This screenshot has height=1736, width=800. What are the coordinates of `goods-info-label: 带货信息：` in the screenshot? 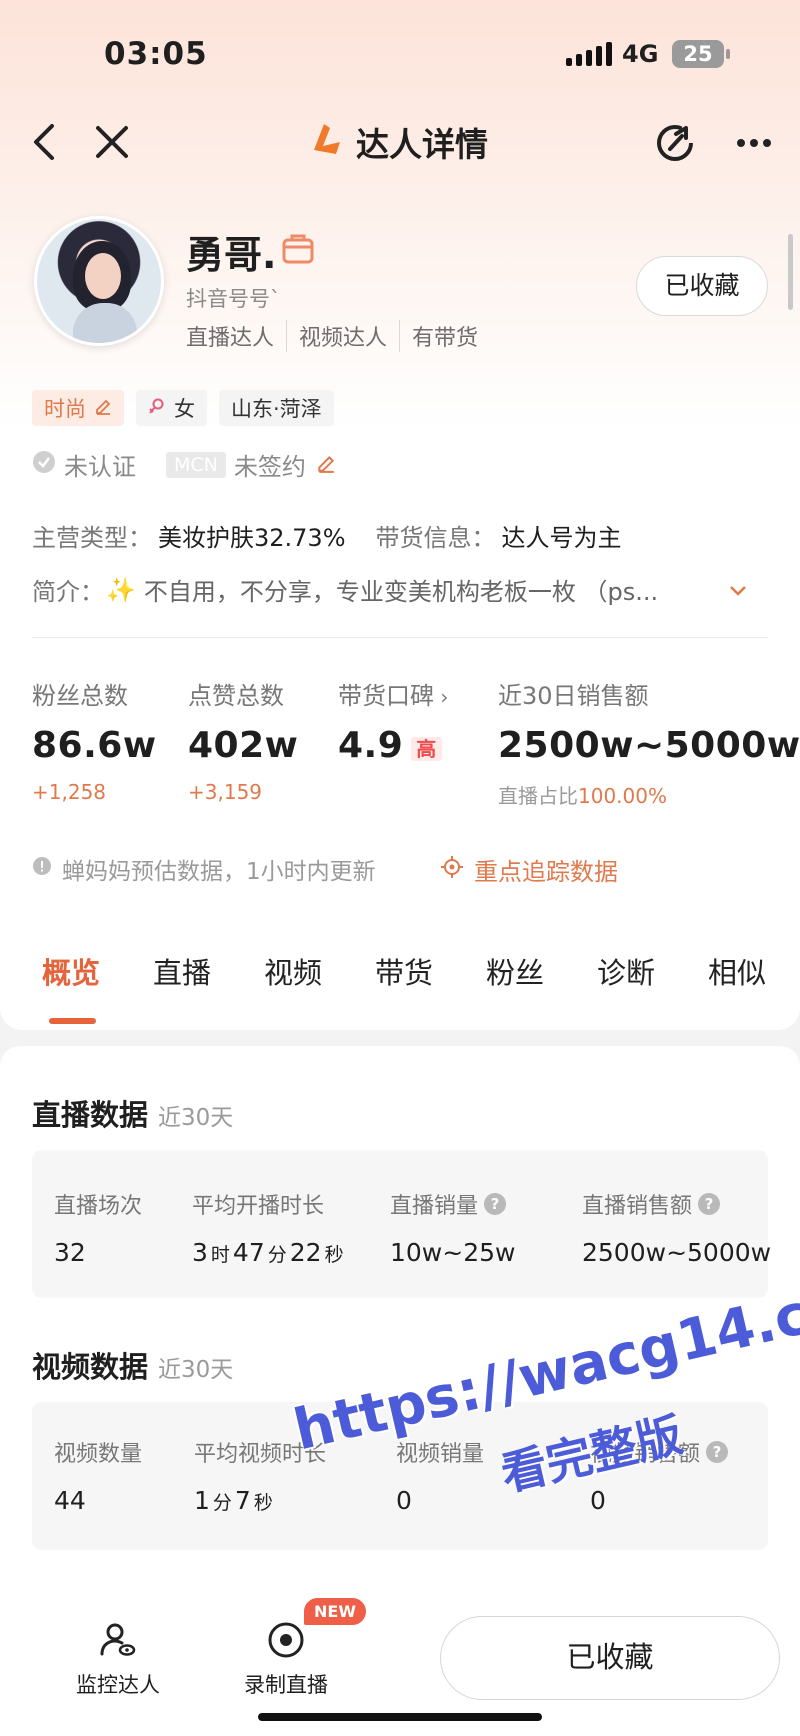 It's located at (435, 538).